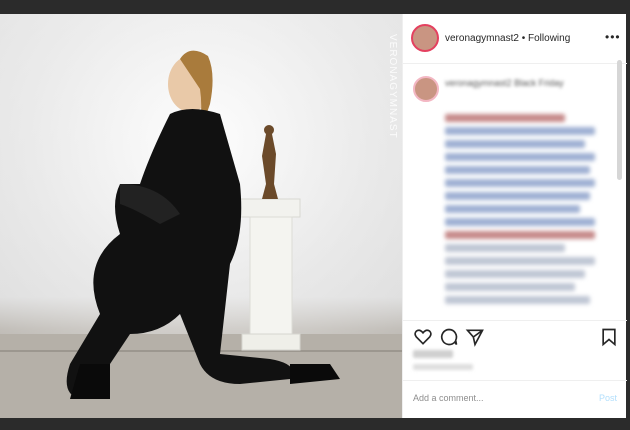 This screenshot has width=630, height=430. I want to click on bookmark-icon, so click(609, 337).